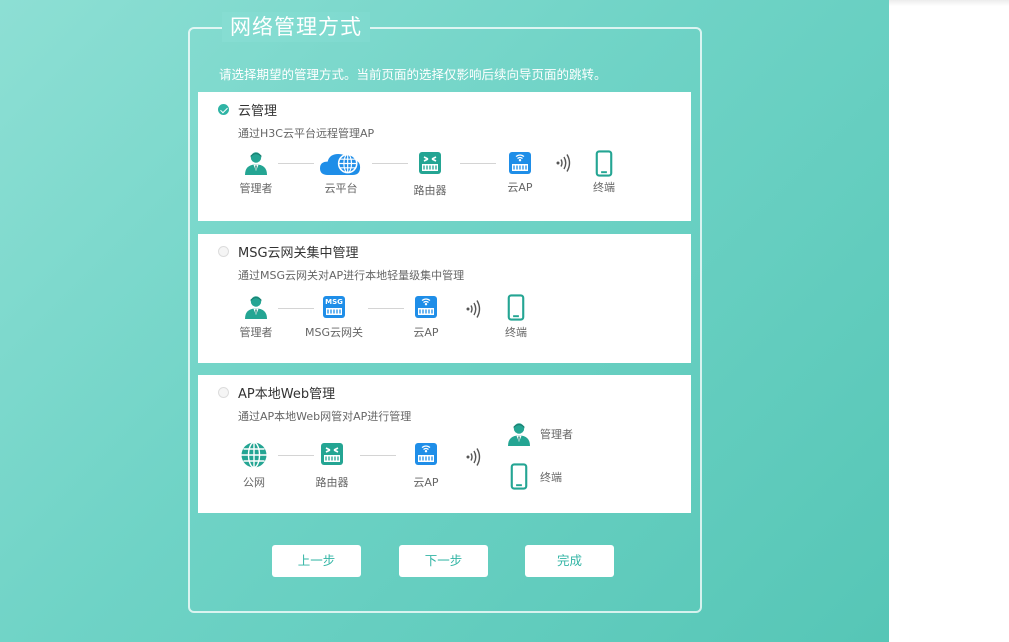 This screenshot has height=642, width=1009. Describe the element at coordinates (287, 394) in the screenshot. I see `option-title-local-web: AP本地Web管理` at that location.